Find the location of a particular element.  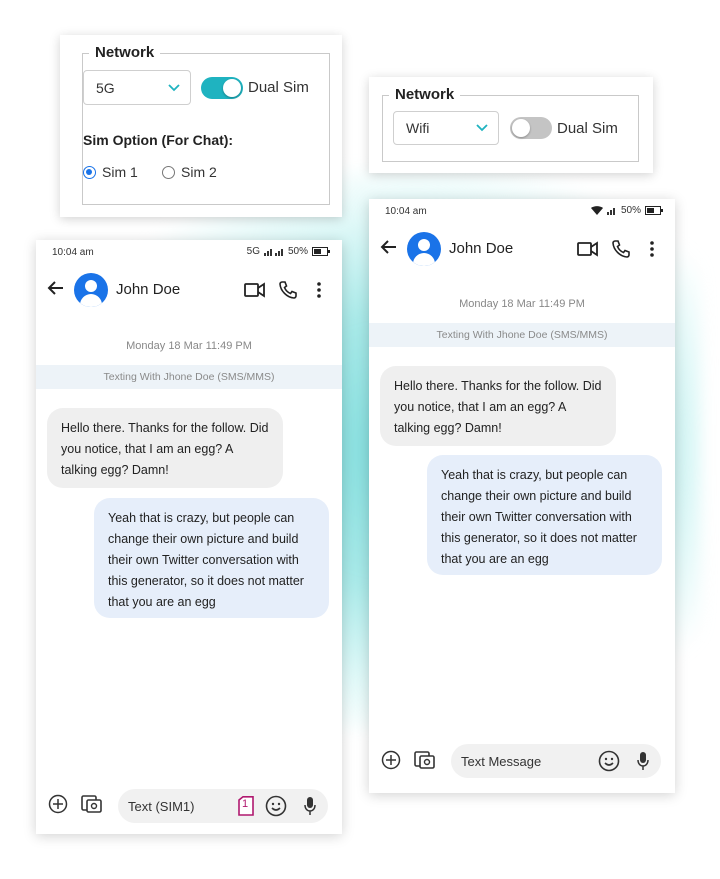

radio-sim-1: Sim 1 is located at coordinates (110, 172).